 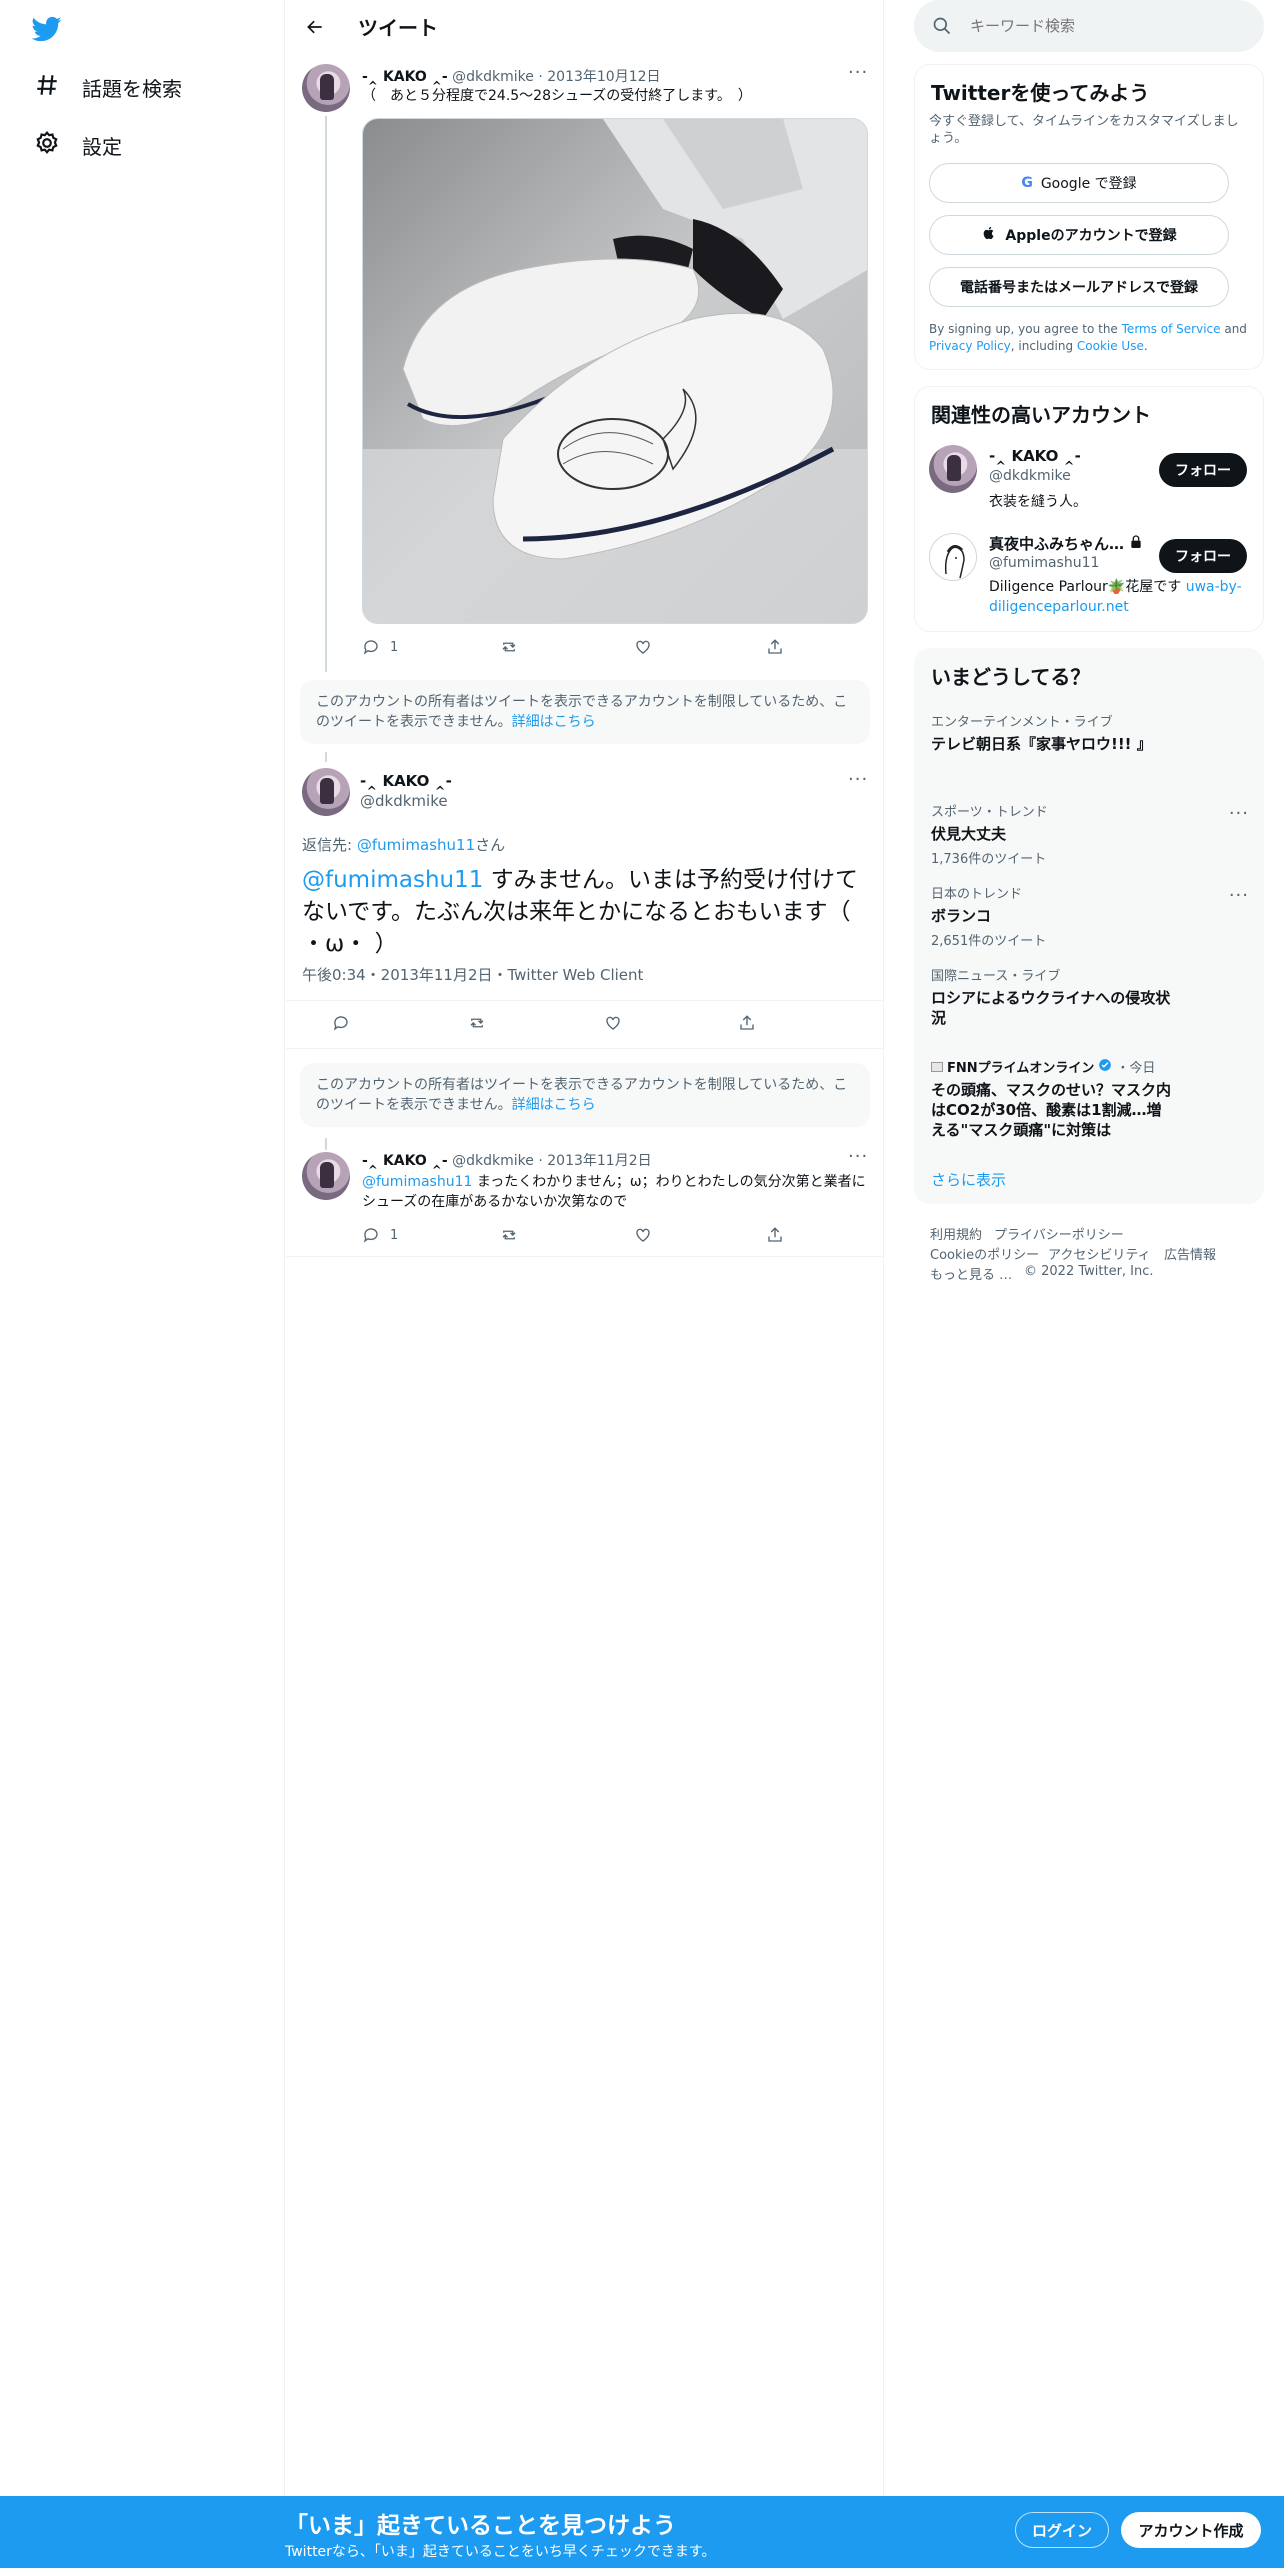 I want to click on news-source-icon, so click(x=937, y=1066).